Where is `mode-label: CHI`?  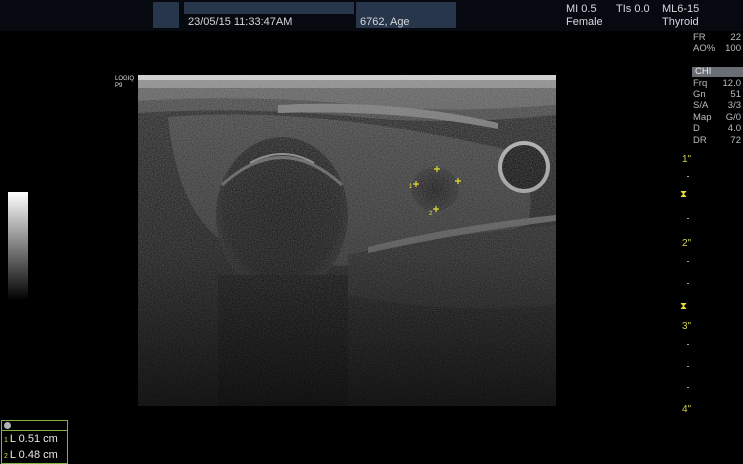 mode-label: CHI is located at coordinates (703, 71).